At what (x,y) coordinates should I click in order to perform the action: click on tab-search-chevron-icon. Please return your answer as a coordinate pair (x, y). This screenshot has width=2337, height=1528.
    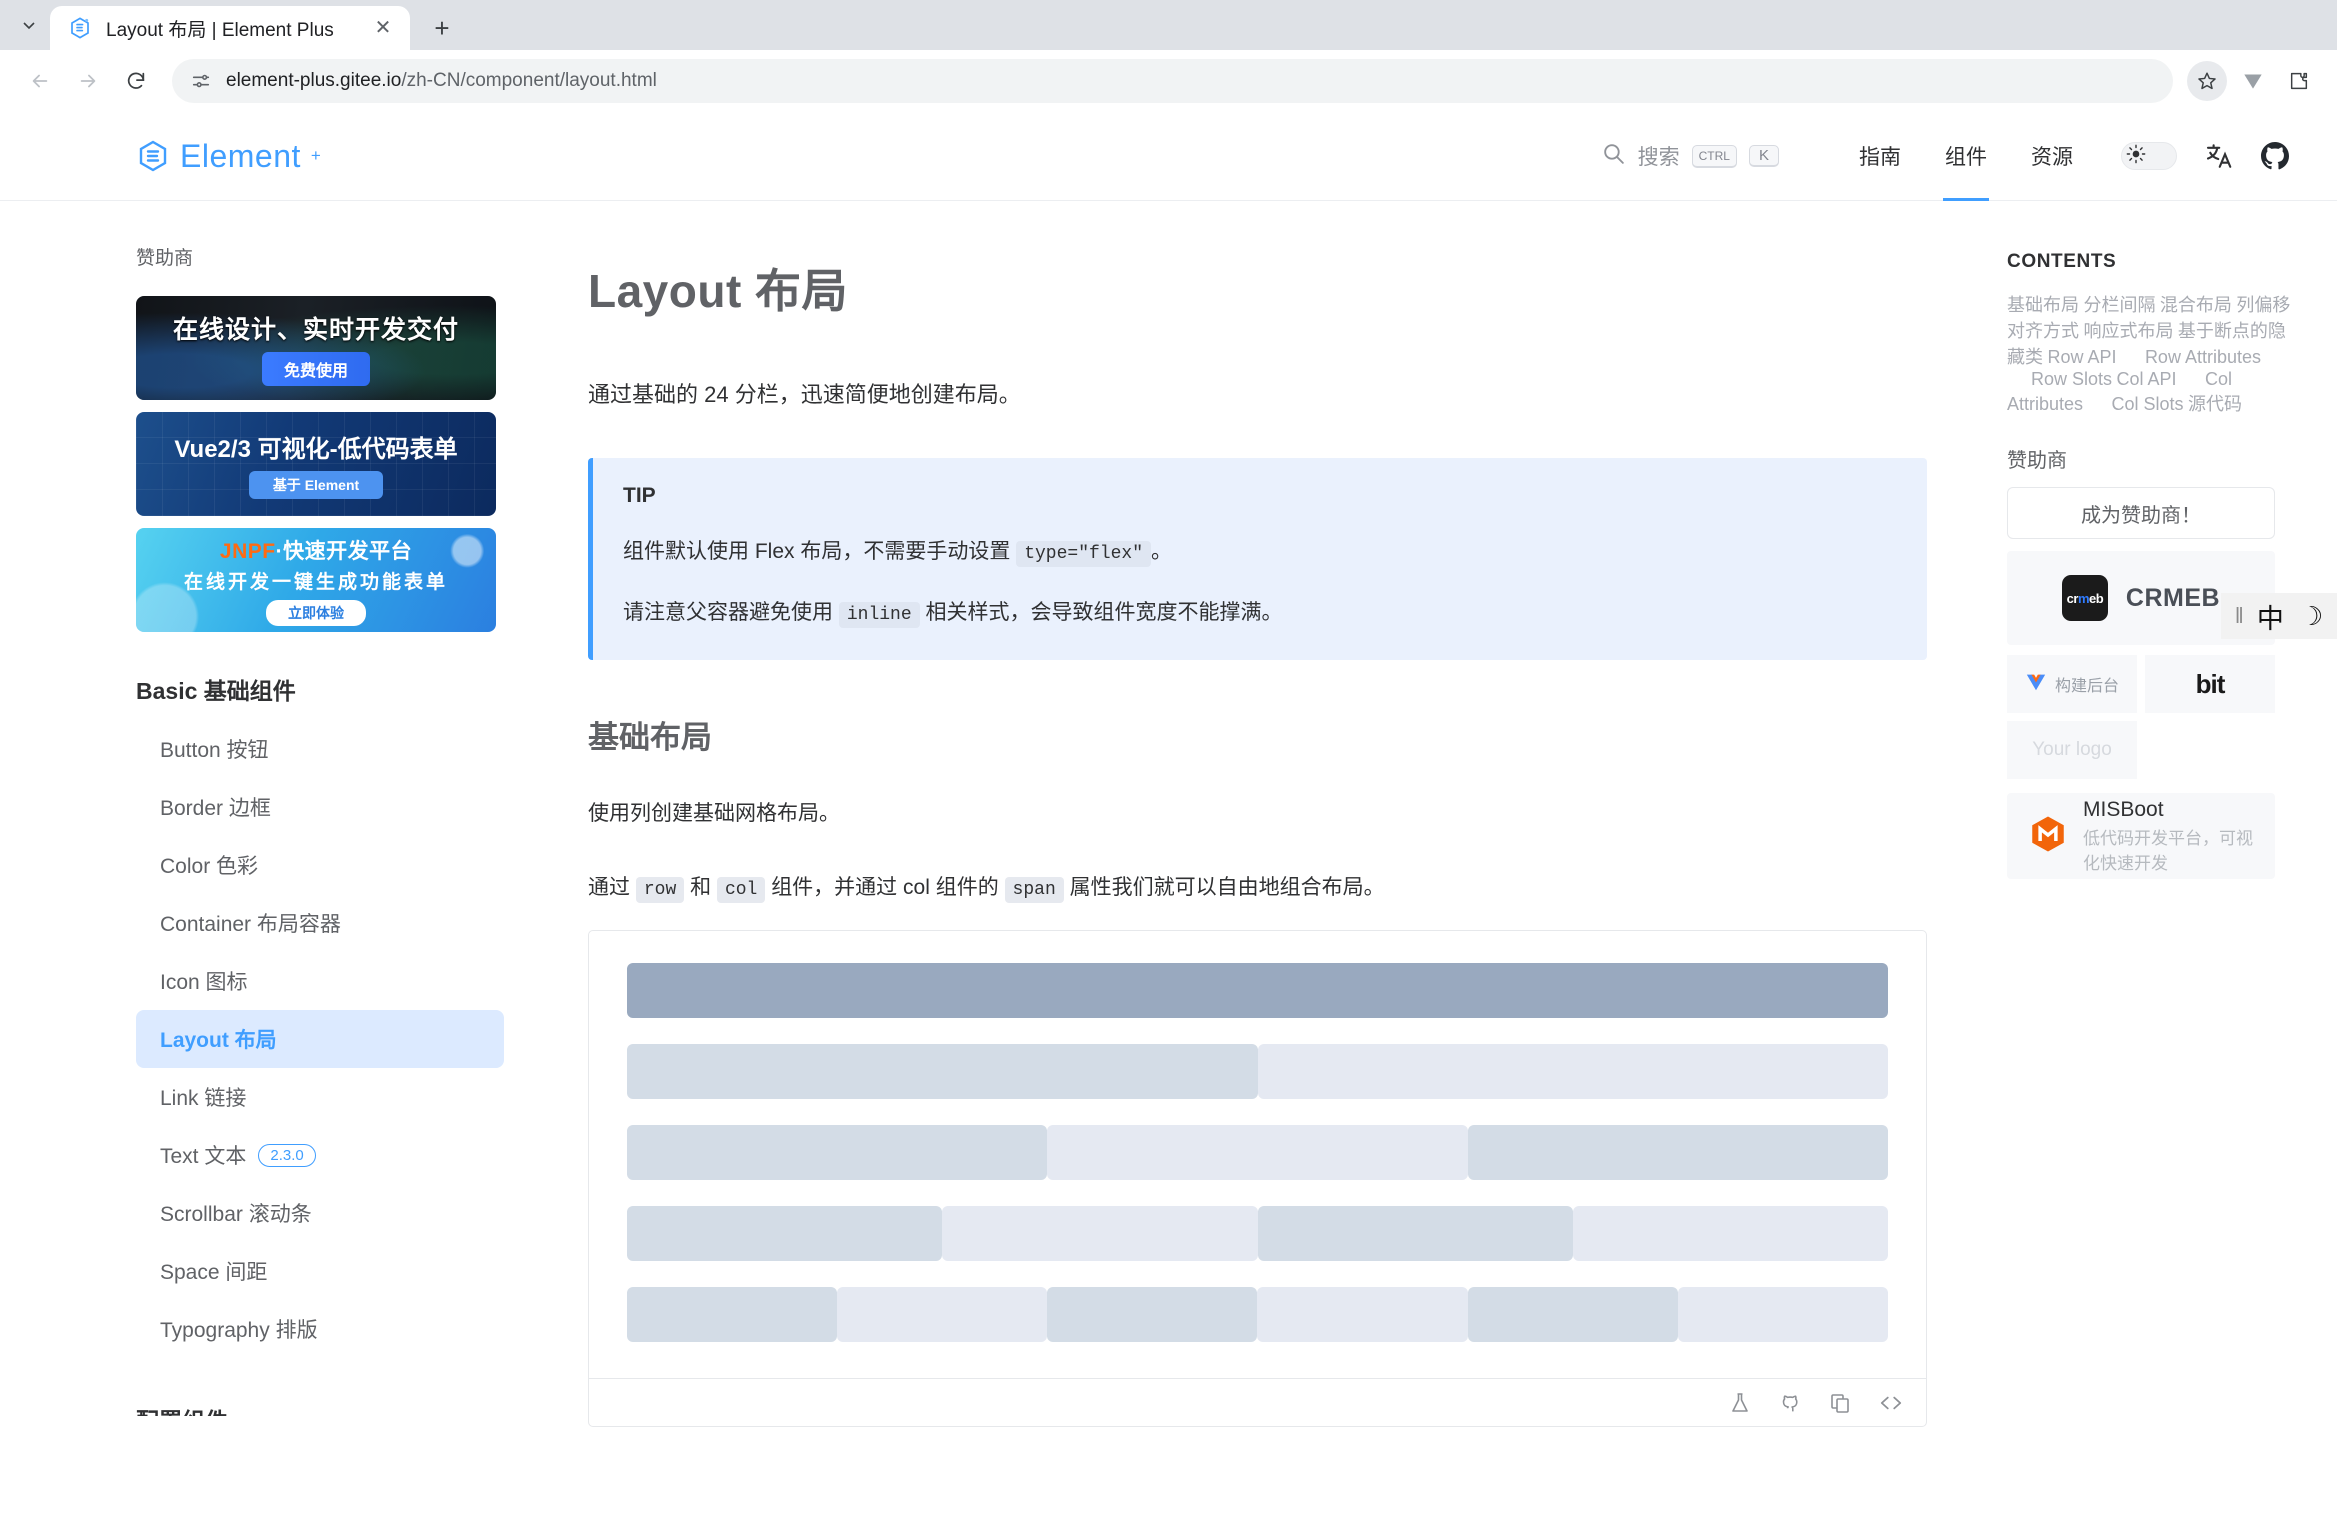
    Looking at the image, I should click on (29, 25).